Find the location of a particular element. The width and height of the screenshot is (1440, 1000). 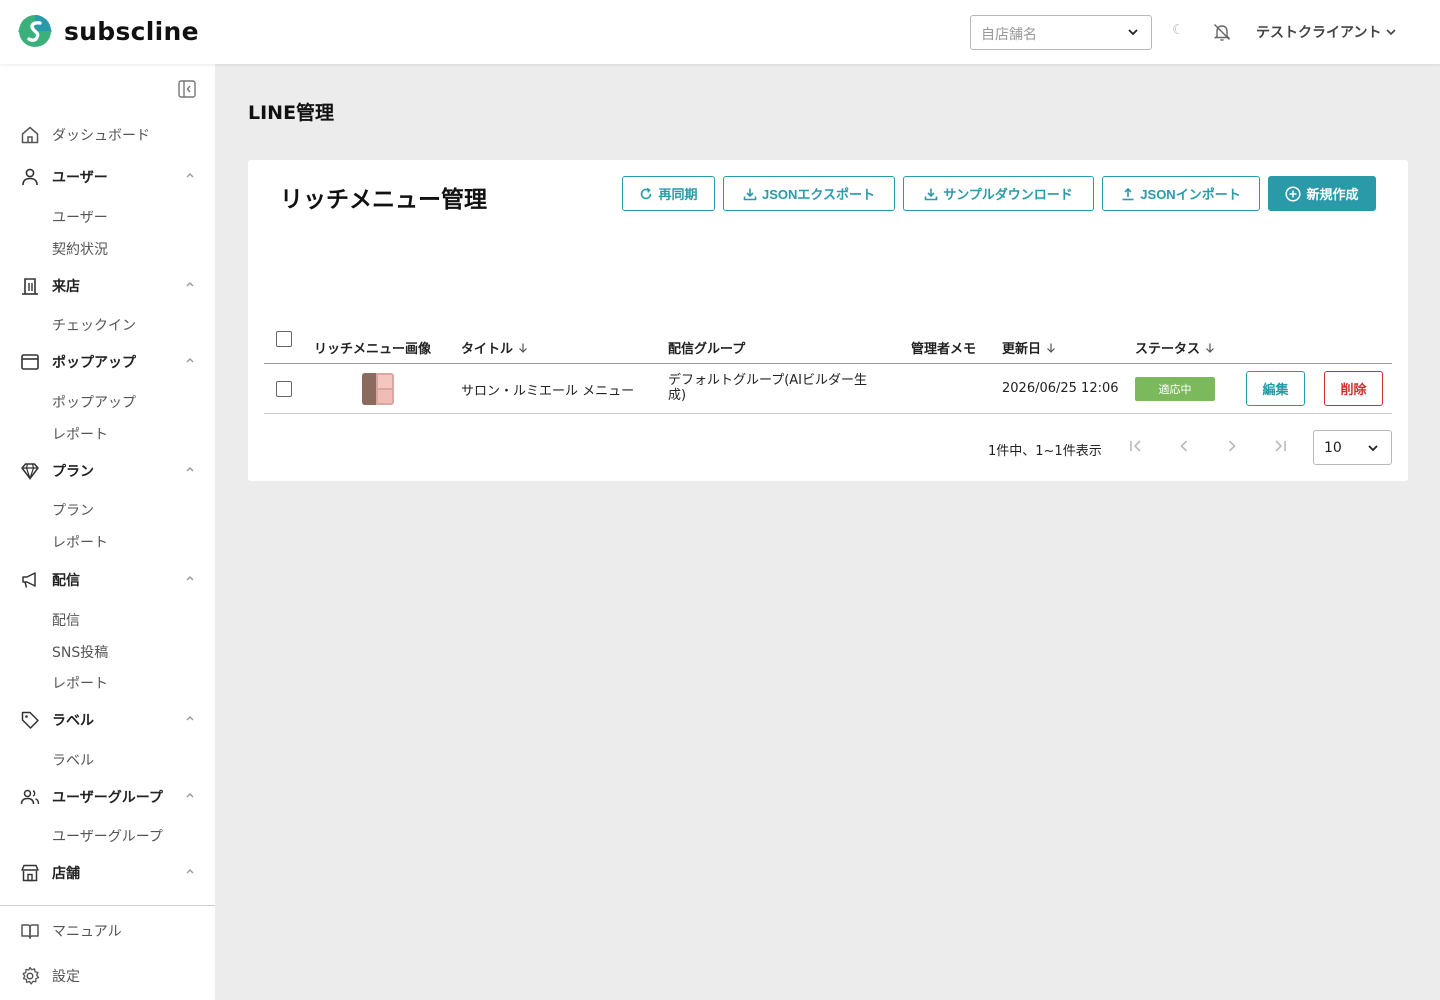

card-title: リッチメニュー管理 is located at coordinates (383, 200).